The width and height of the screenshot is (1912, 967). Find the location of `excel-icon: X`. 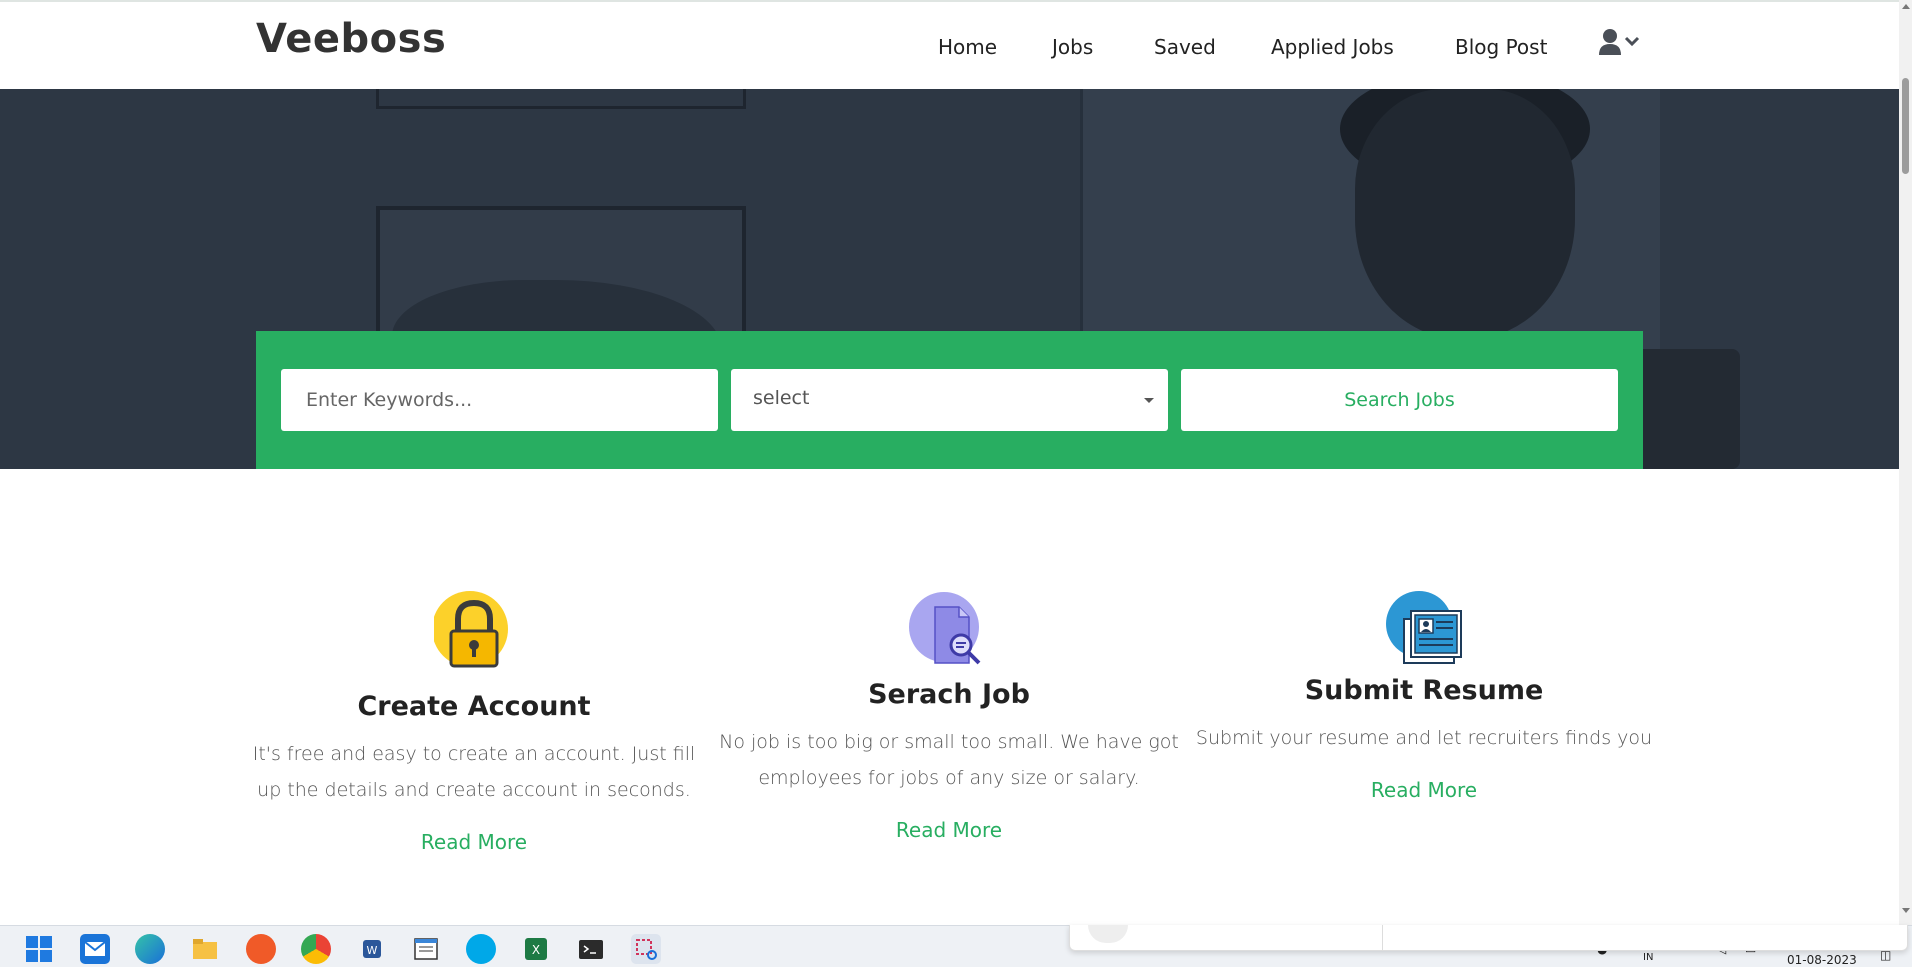

excel-icon: X is located at coordinates (536, 949).